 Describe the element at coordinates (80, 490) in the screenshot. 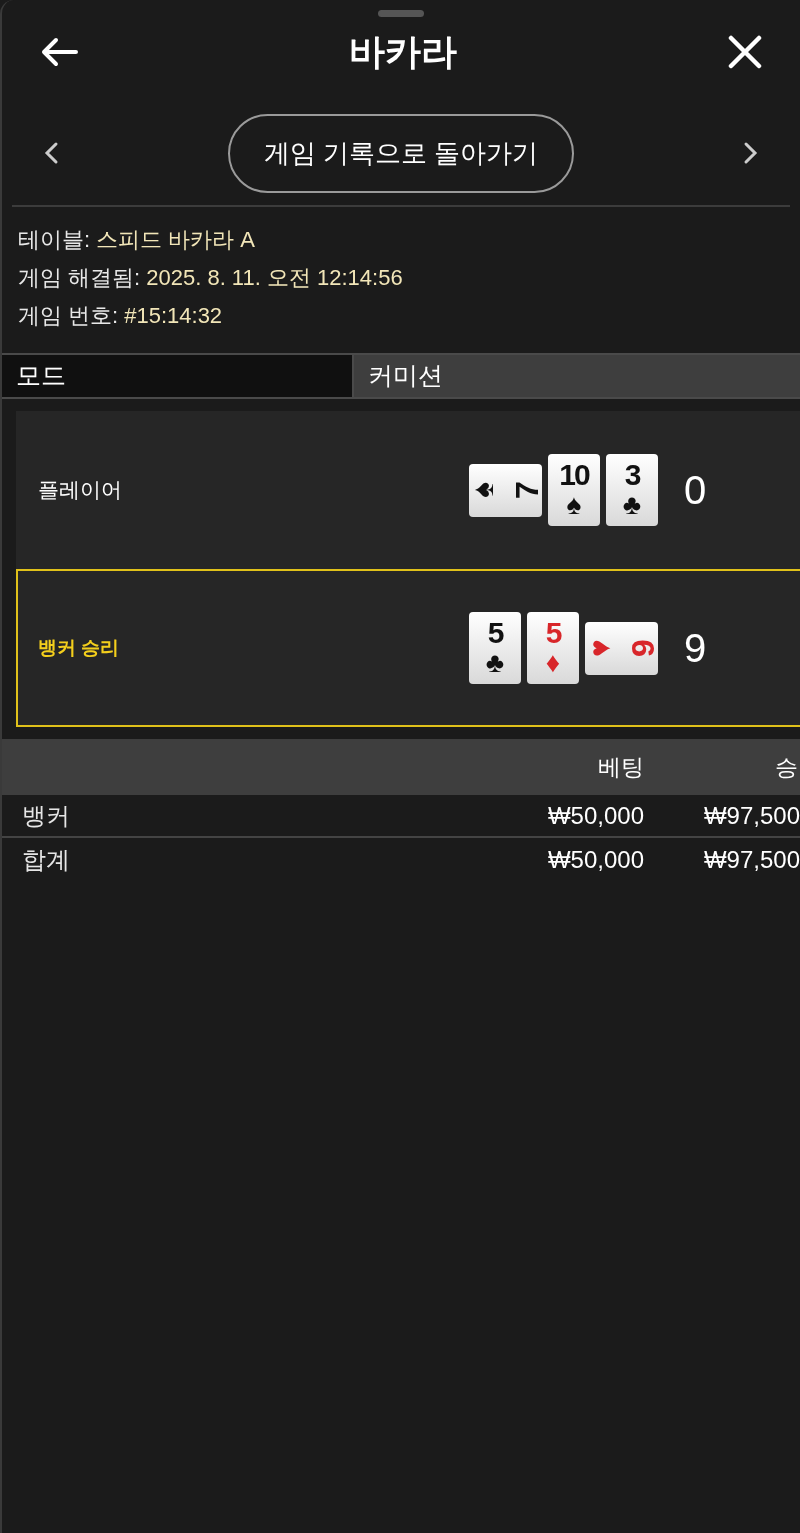

I see `hand-label: 플레이어` at that location.